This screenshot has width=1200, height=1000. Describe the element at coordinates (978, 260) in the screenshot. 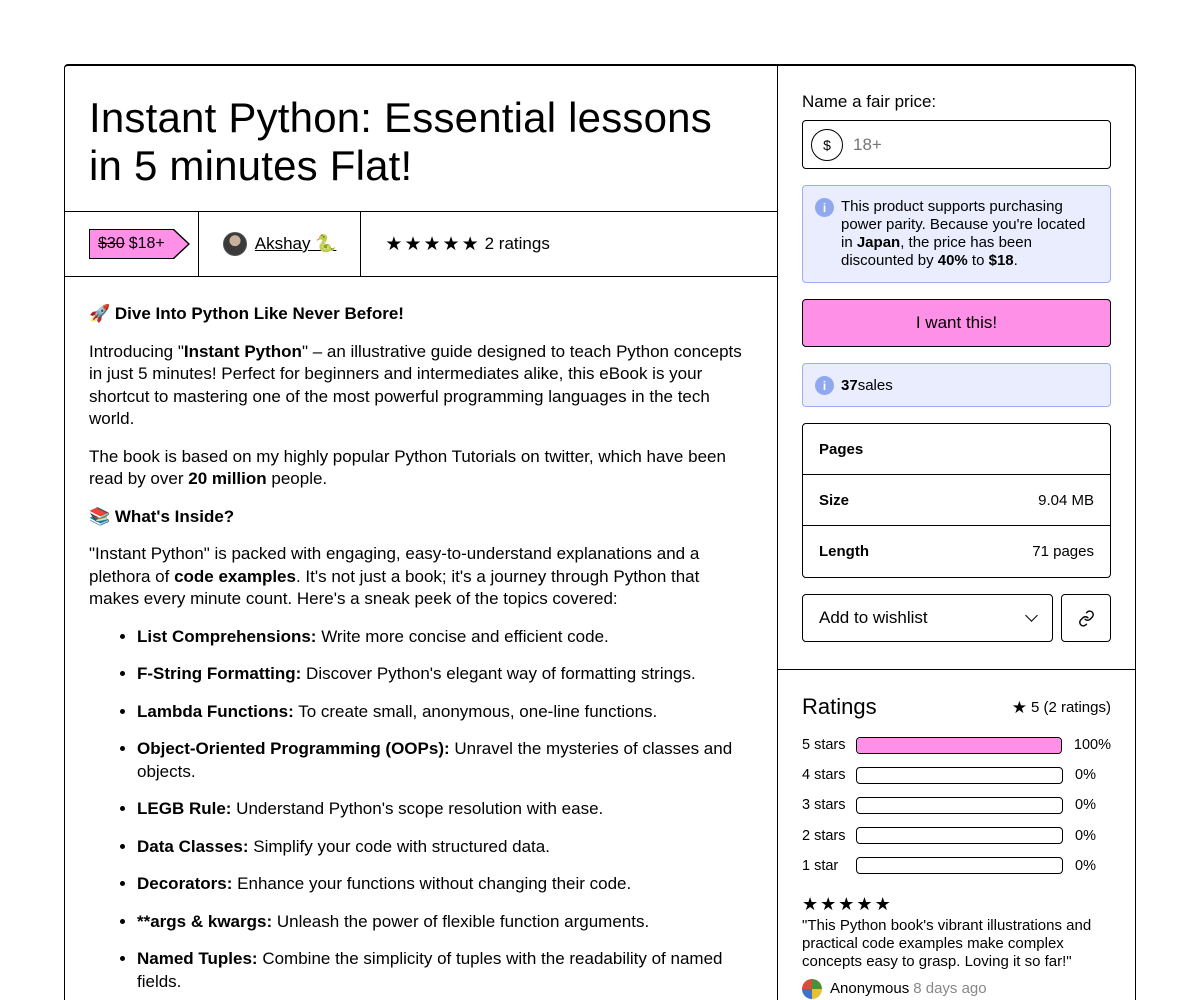

I see `text-span: to` at that location.